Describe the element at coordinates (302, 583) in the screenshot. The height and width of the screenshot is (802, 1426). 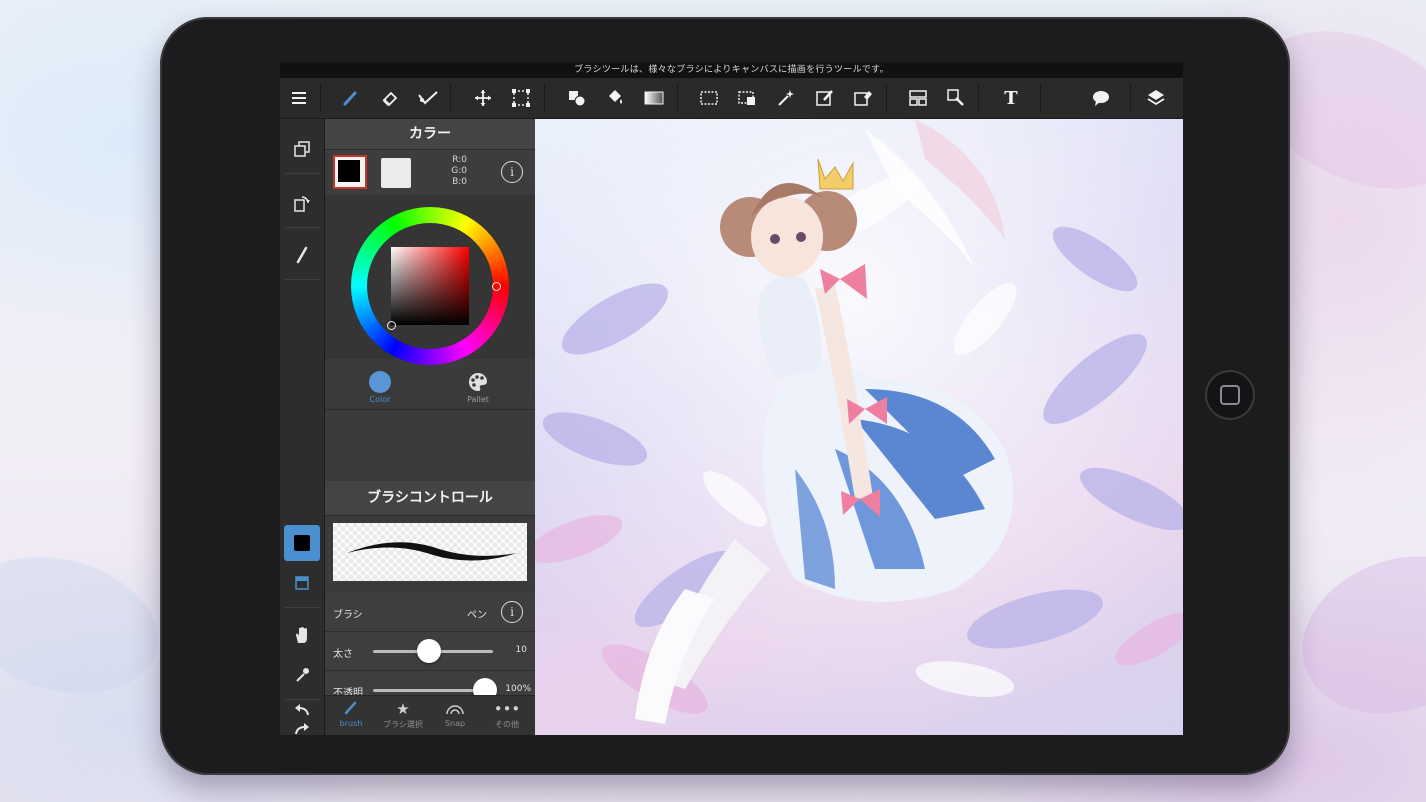
I see `layout-toggle-icon` at that location.